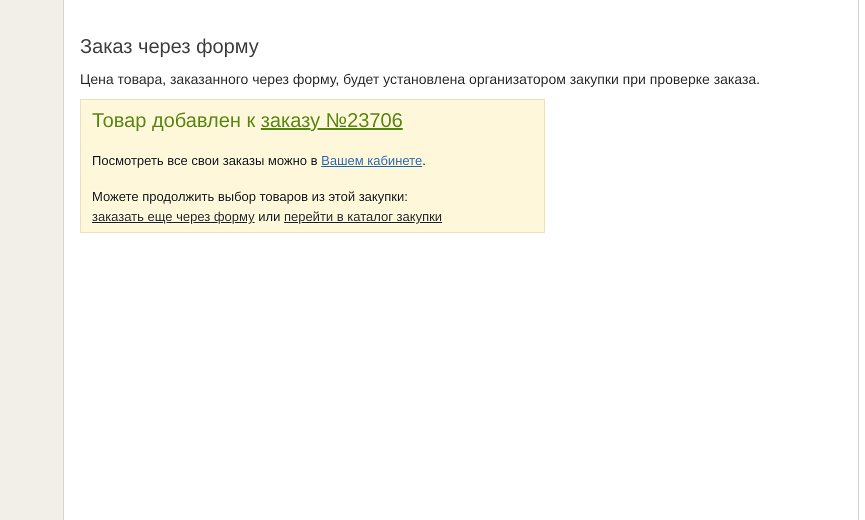 This screenshot has width=865, height=520. What do you see at coordinates (371, 160) in the screenshot?
I see `cabinet-link: Вашем кабинете` at bounding box center [371, 160].